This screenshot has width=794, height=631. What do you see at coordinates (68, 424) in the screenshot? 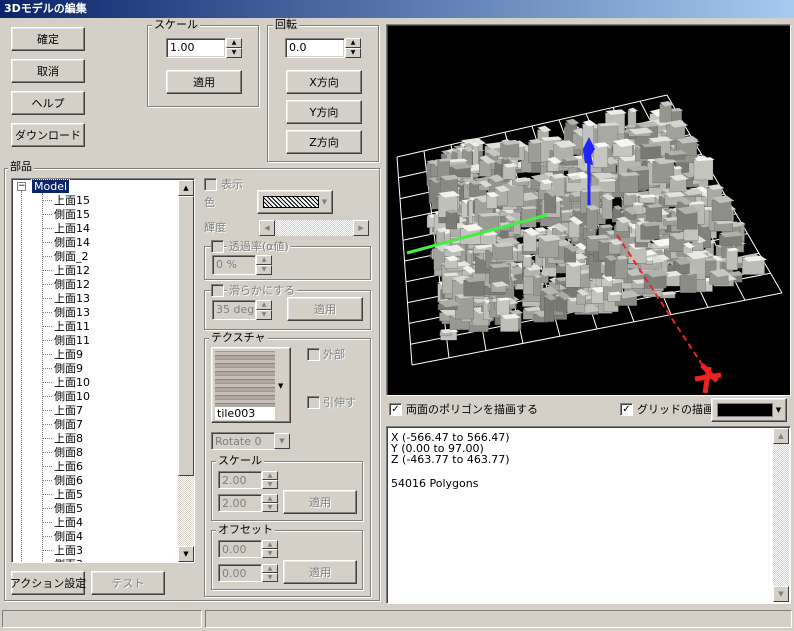
I see `tree-item: 側面7` at bounding box center [68, 424].